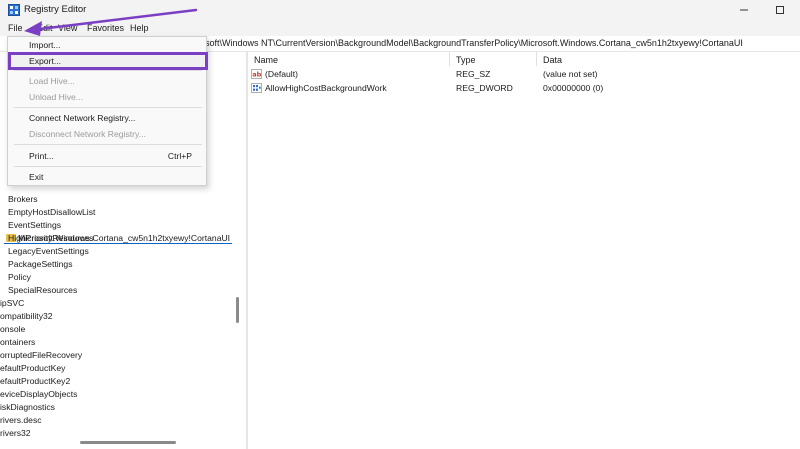  Describe the element at coordinates (466, 60) in the screenshot. I see `column-header-type: Type` at that location.